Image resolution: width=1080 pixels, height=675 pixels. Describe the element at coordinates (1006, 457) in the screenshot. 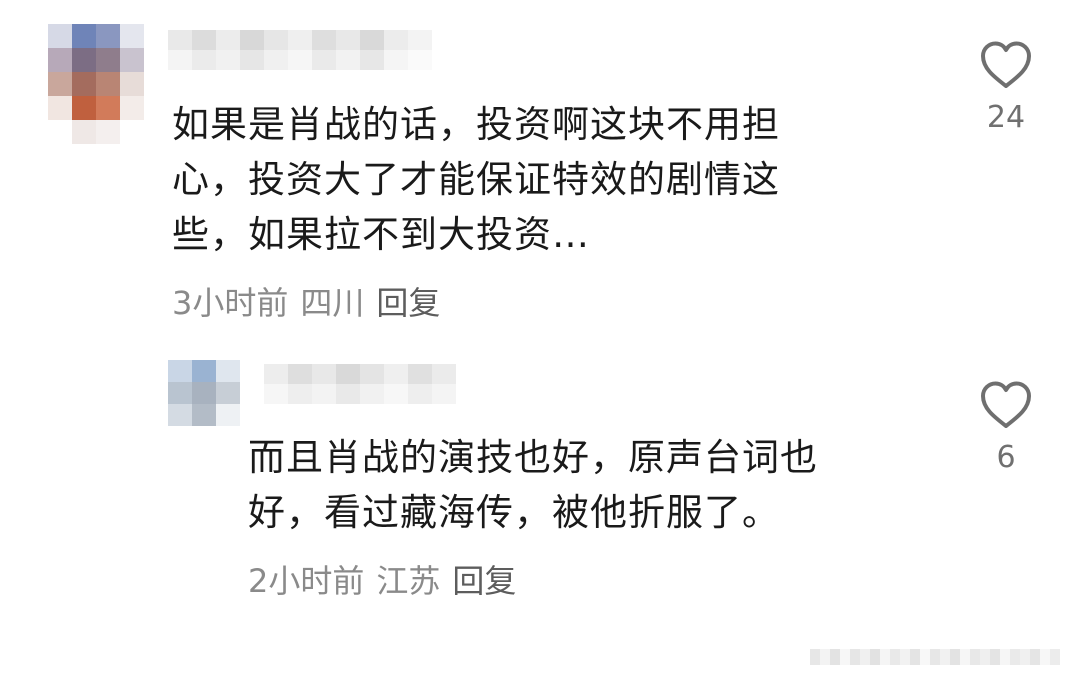

I see `like-count: 6` at that location.